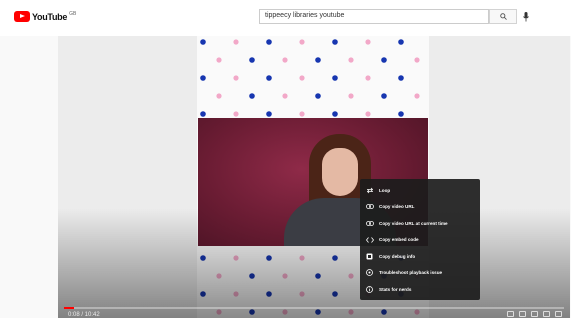  Describe the element at coordinates (399, 240) in the screenshot. I see `menu-item-label: Copy embed code` at that location.